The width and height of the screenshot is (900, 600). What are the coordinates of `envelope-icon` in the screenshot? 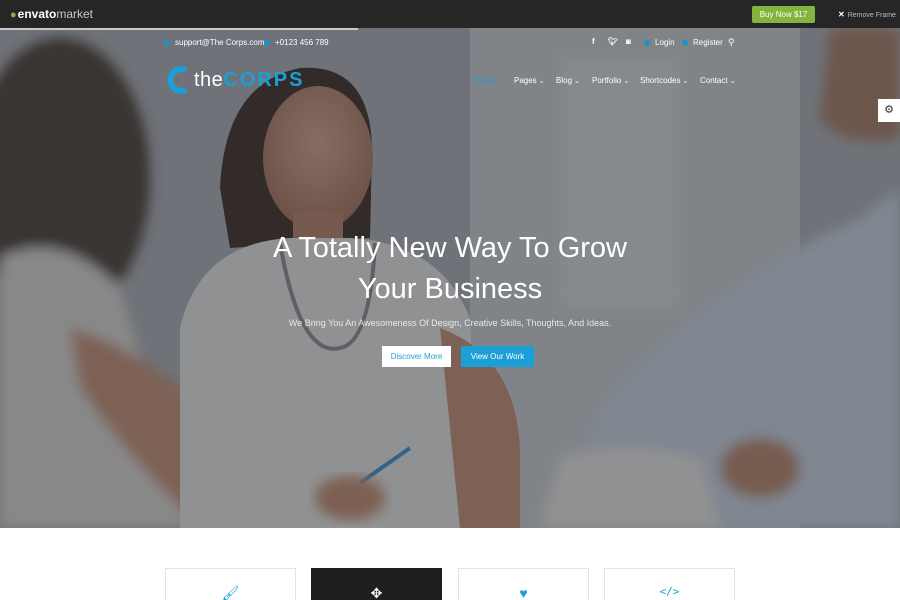 It's located at (167, 42).